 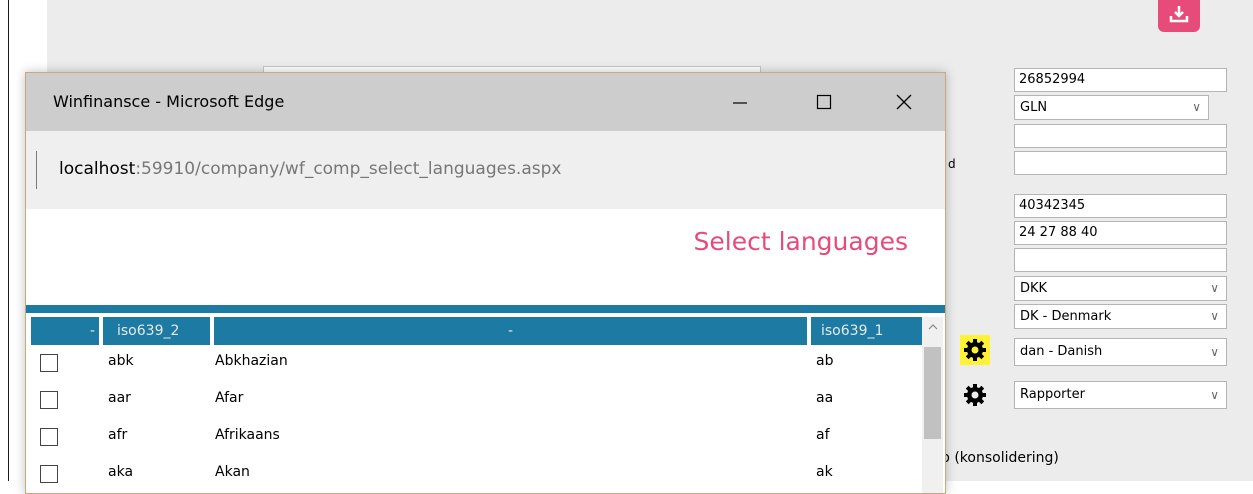 What do you see at coordinates (1034, 107) in the screenshot?
I see `id-type-select-value: GLN` at bounding box center [1034, 107].